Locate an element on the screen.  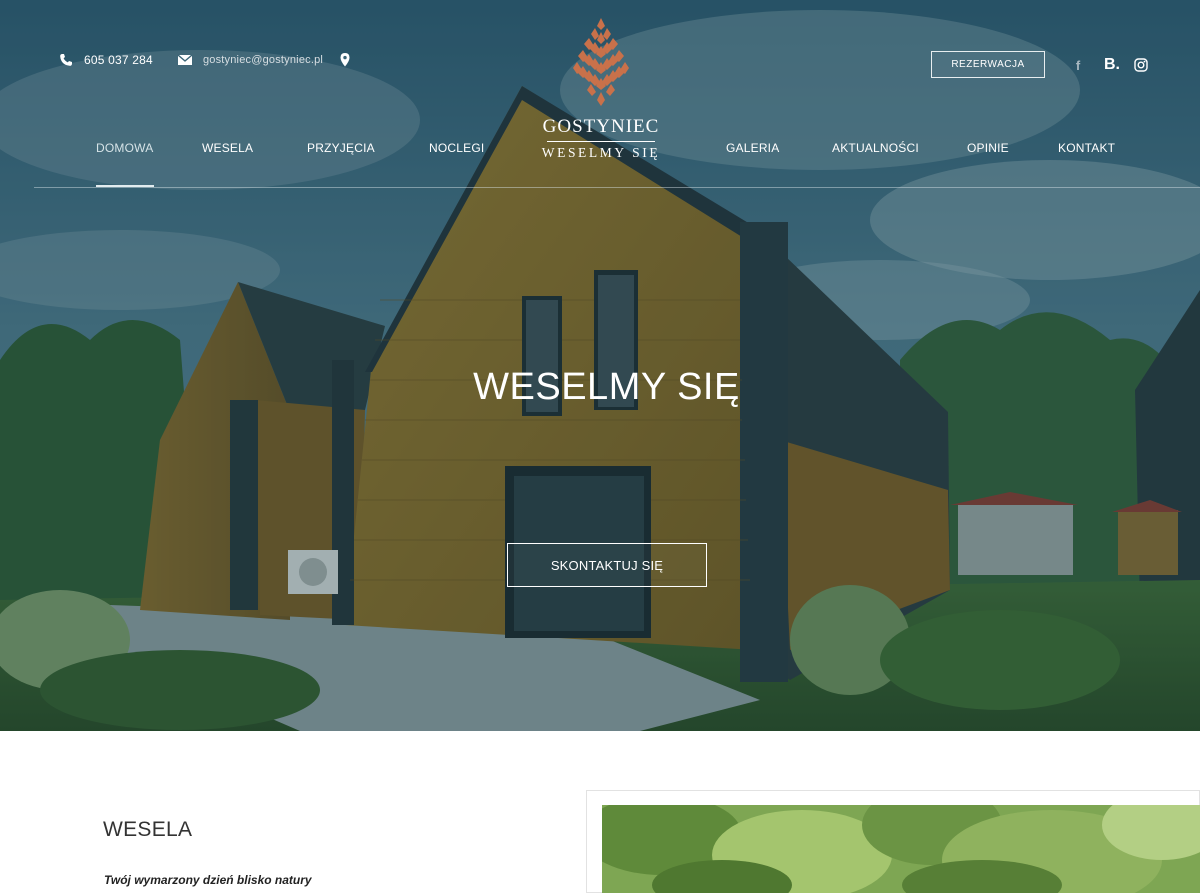
social-links: f B. is located at coordinates (1109, 65).